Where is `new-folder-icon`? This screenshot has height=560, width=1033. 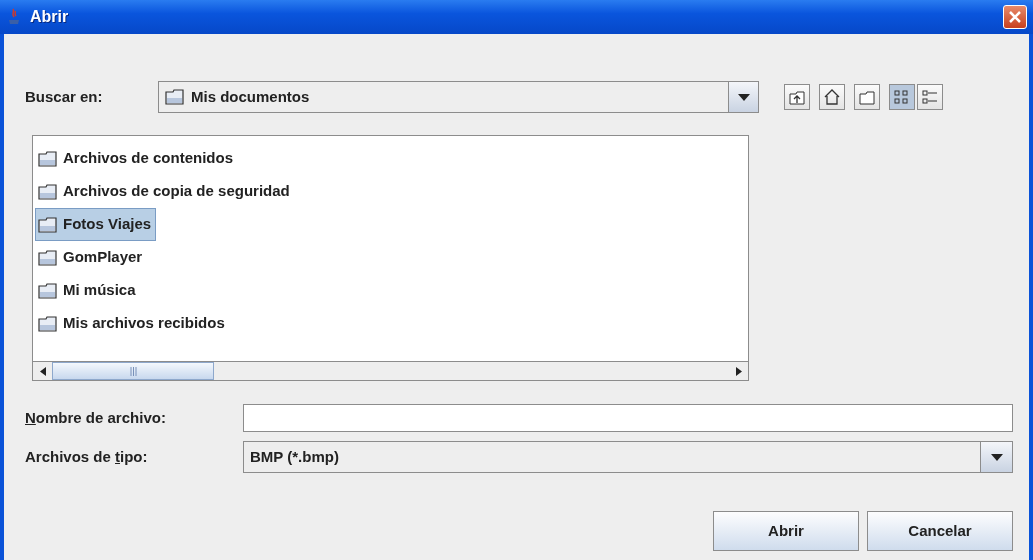
new-folder-icon is located at coordinates (867, 97).